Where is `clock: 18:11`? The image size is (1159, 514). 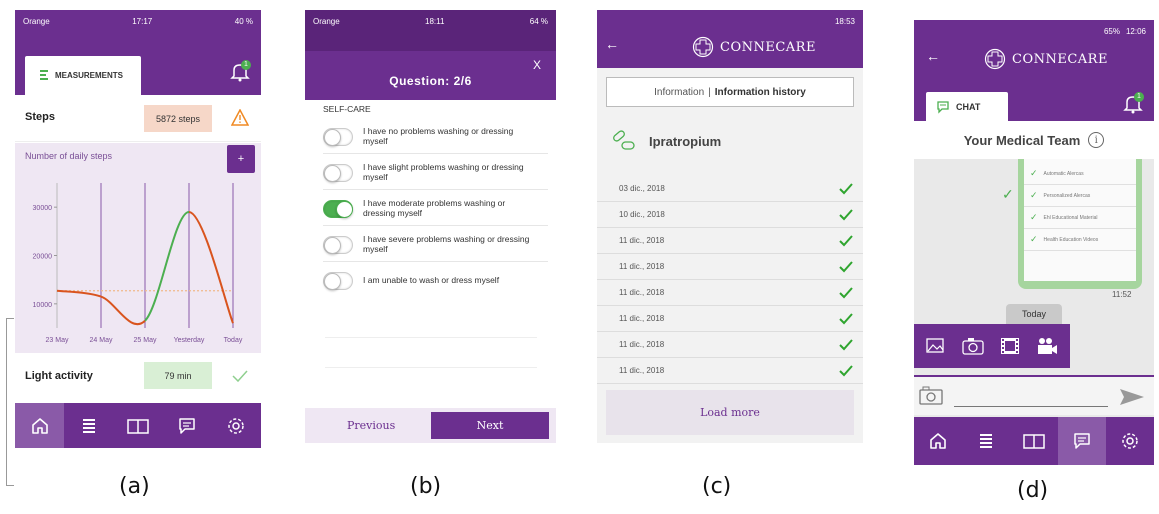
clock: 18:11 is located at coordinates (435, 21).